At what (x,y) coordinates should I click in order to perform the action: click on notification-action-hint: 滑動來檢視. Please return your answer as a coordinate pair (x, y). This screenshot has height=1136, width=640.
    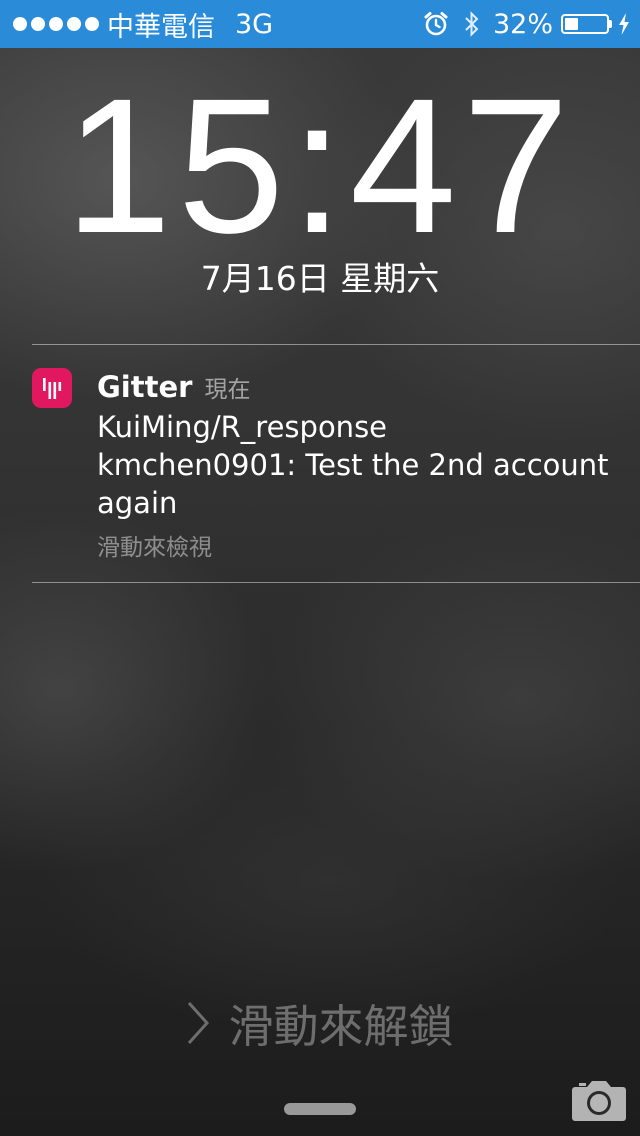
    Looking at the image, I should click on (154, 548).